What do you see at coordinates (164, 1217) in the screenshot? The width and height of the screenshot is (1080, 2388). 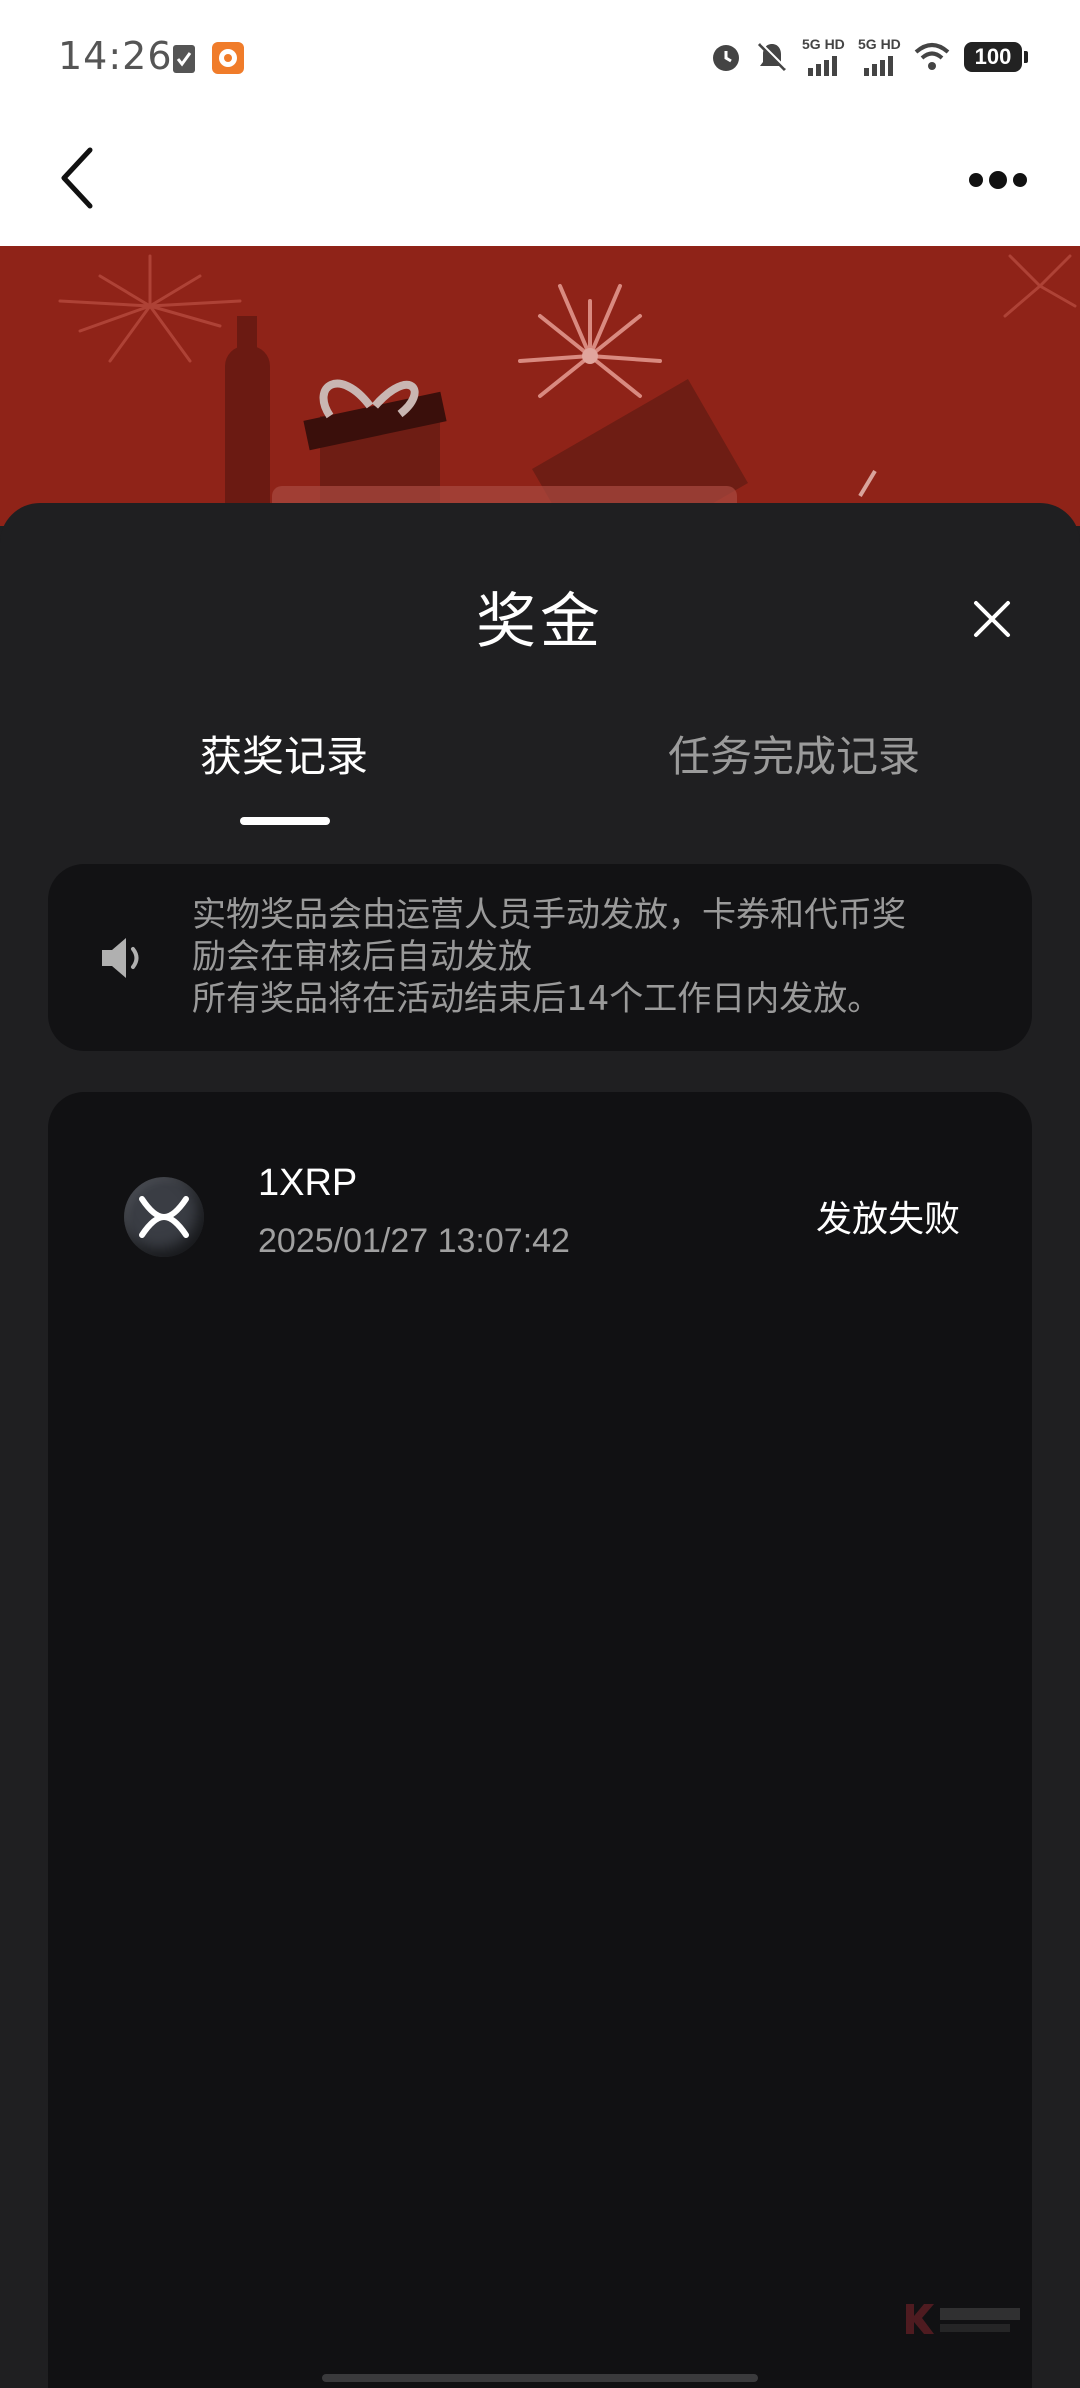 I see `xrp-coin-icon` at bounding box center [164, 1217].